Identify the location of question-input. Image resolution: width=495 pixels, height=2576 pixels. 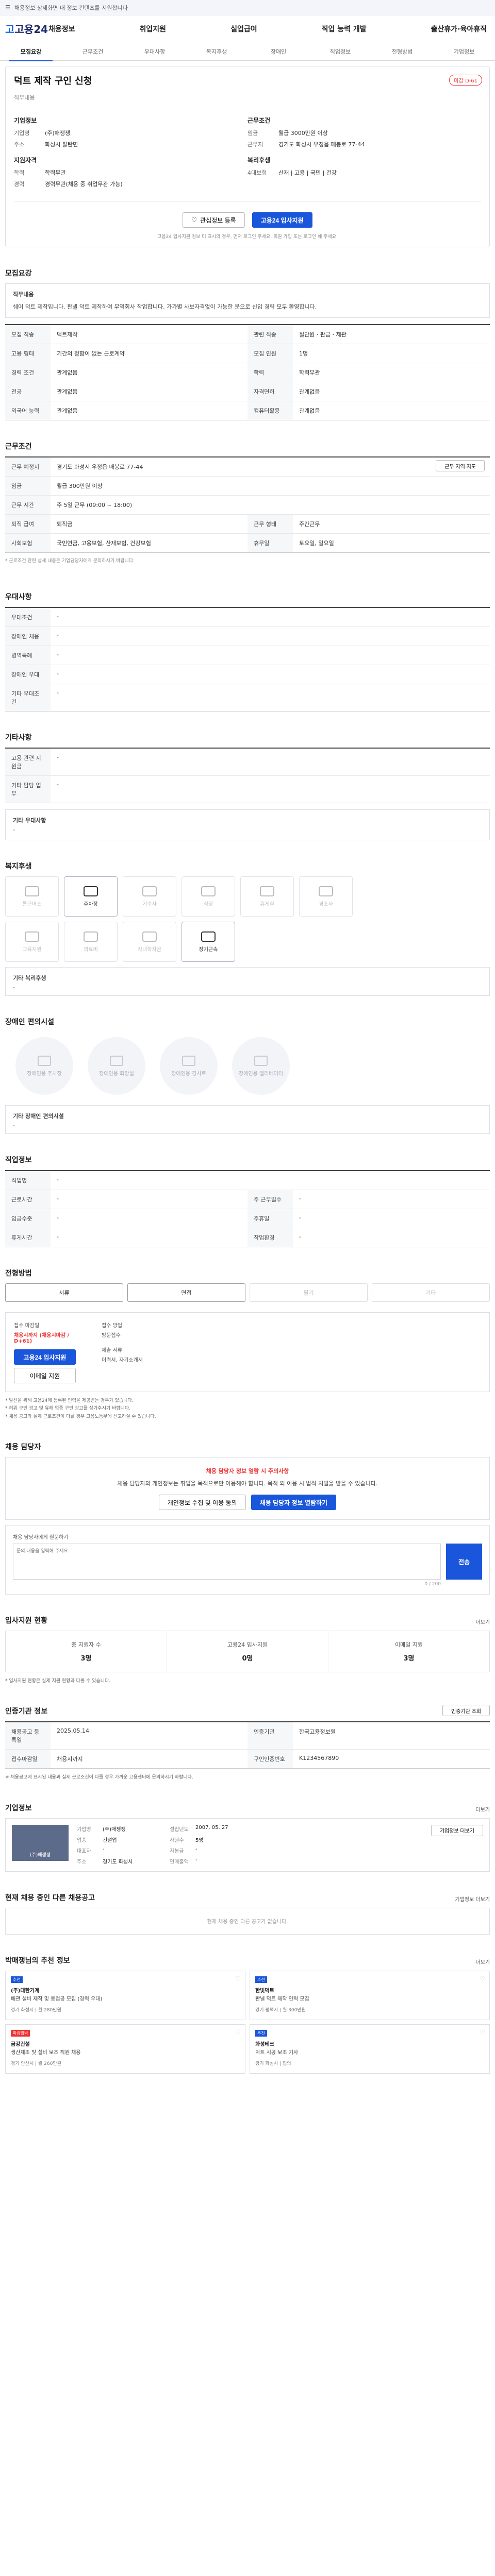
(227, 1562).